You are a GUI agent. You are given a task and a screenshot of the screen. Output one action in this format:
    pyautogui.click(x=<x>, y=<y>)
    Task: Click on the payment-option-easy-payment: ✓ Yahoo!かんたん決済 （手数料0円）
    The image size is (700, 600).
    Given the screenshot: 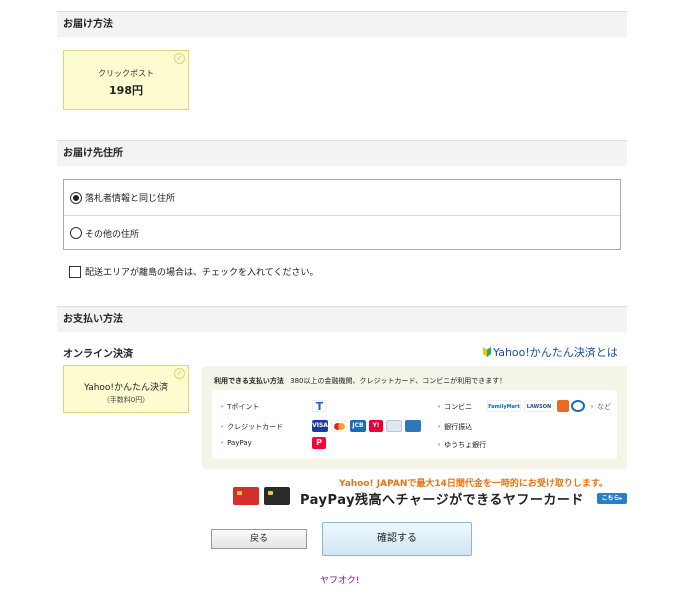 What is the action you would take?
    pyautogui.click(x=126, y=389)
    